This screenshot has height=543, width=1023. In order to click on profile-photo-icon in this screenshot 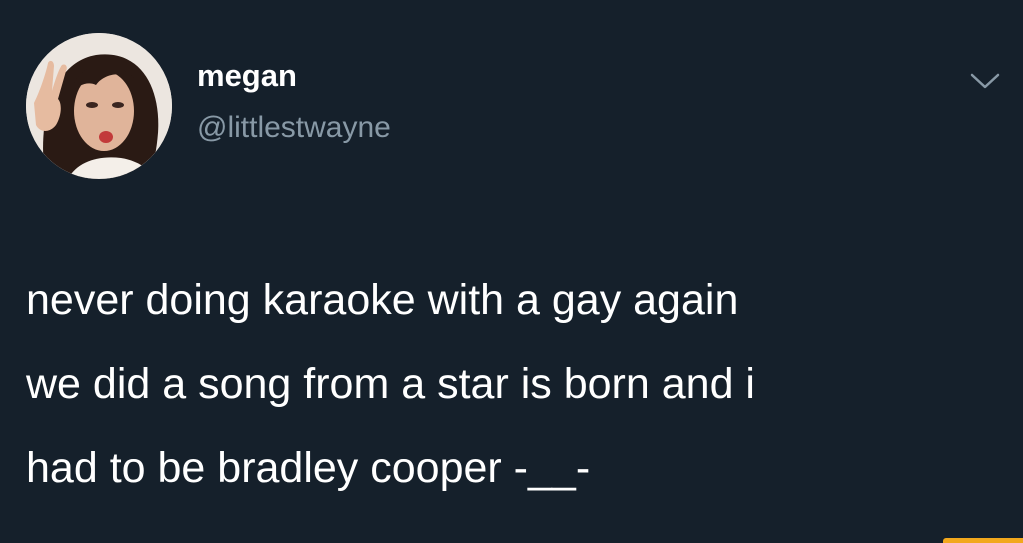, I will do `click(99, 106)`.